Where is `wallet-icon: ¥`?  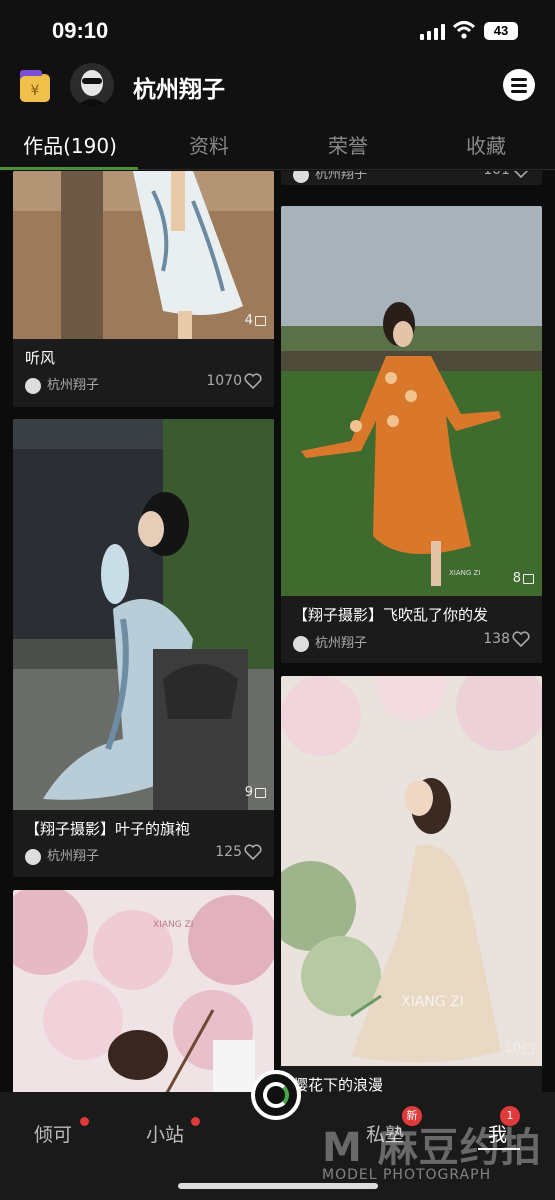
wallet-icon: ¥ is located at coordinates (35, 86).